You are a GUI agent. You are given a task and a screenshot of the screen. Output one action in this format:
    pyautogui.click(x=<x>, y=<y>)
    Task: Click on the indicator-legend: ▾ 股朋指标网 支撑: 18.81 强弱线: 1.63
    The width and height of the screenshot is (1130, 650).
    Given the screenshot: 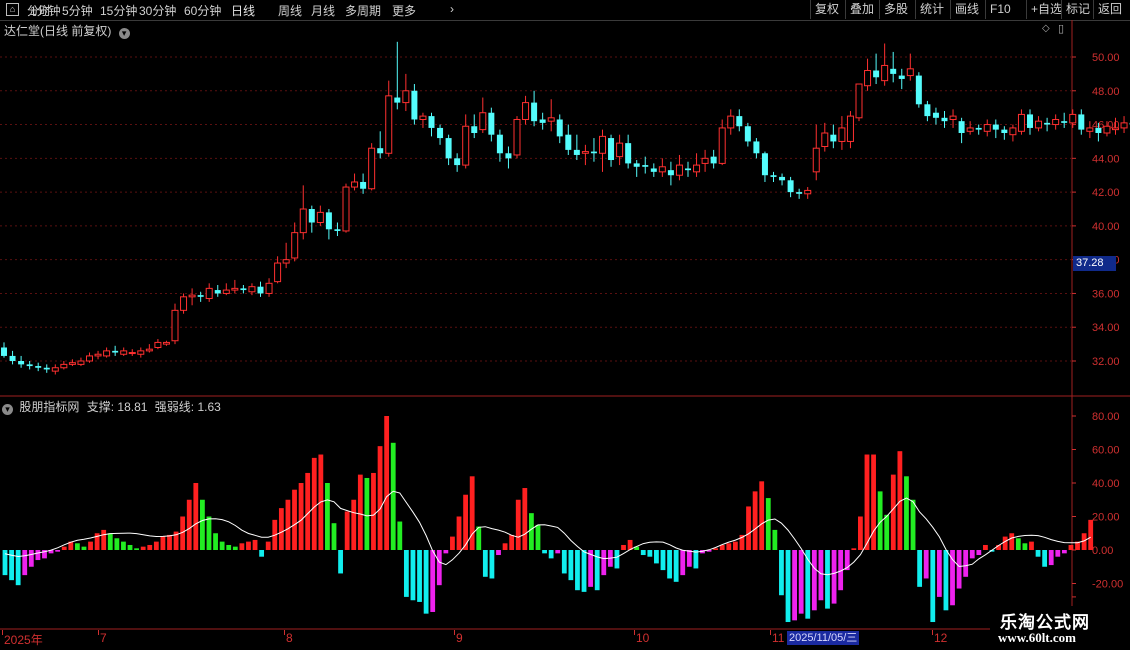 What is the action you would take?
    pyautogui.click(x=111, y=406)
    